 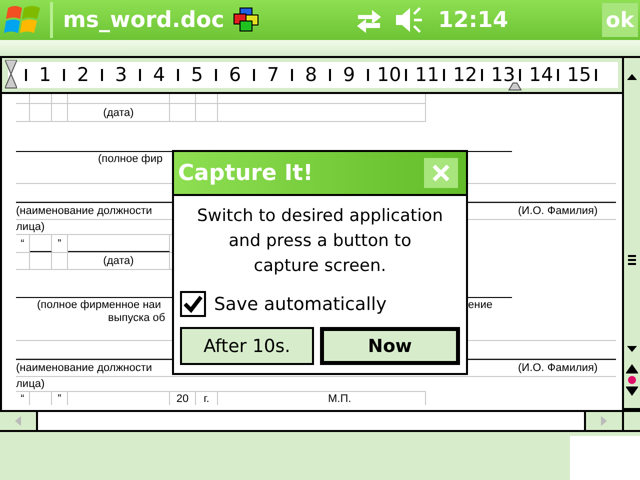 What do you see at coordinates (320, 241) in the screenshot?
I see `dialog-message: Switch to desired application and press a button to capture screen.` at bounding box center [320, 241].